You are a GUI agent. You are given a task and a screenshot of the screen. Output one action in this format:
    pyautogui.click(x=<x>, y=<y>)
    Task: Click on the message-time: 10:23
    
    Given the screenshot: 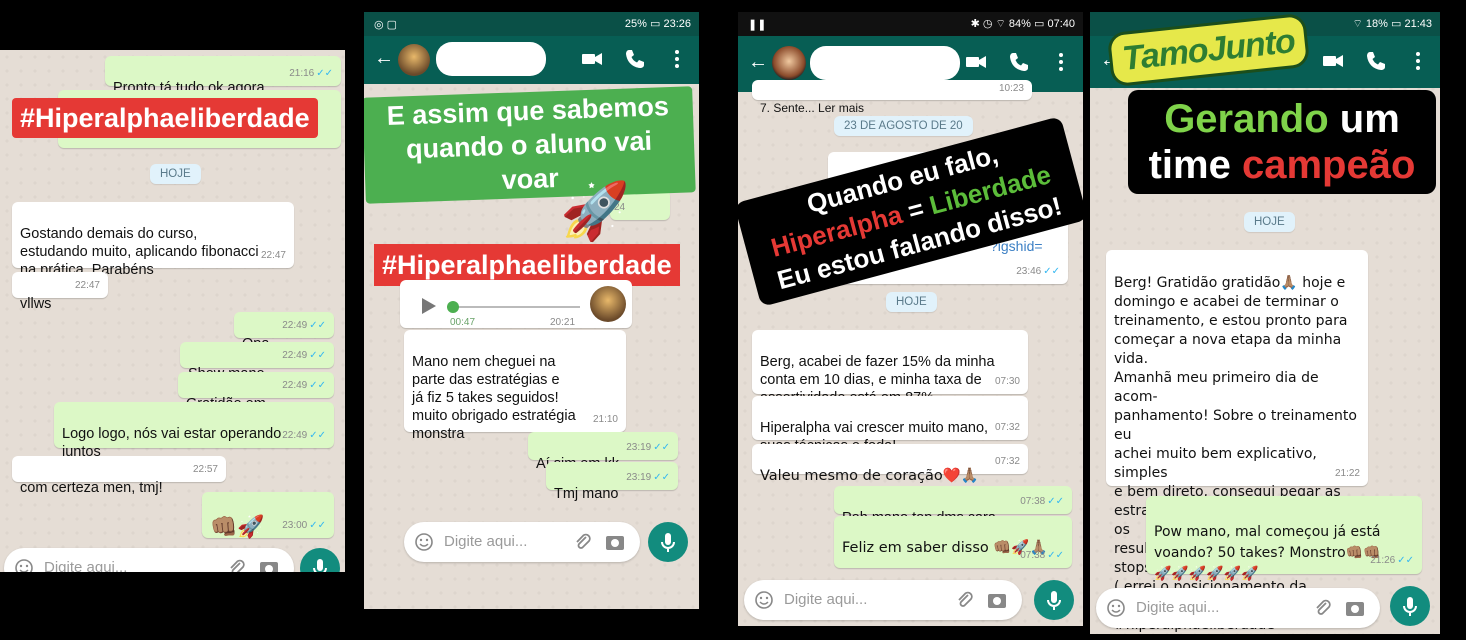 What is the action you would take?
    pyautogui.click(x=1011, y=88)
    